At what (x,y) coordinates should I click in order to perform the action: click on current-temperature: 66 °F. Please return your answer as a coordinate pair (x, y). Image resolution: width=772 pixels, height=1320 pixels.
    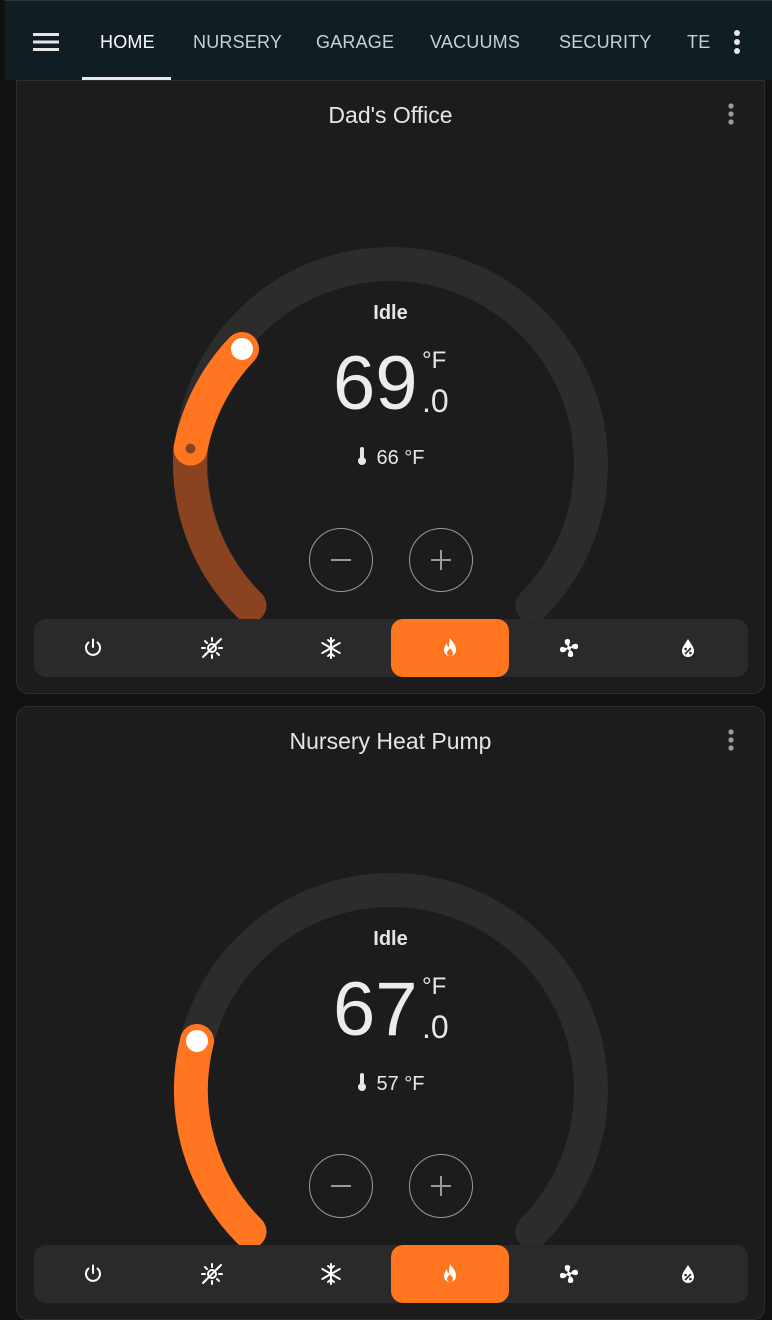
    Looking at the image, I should click on (390, 459).